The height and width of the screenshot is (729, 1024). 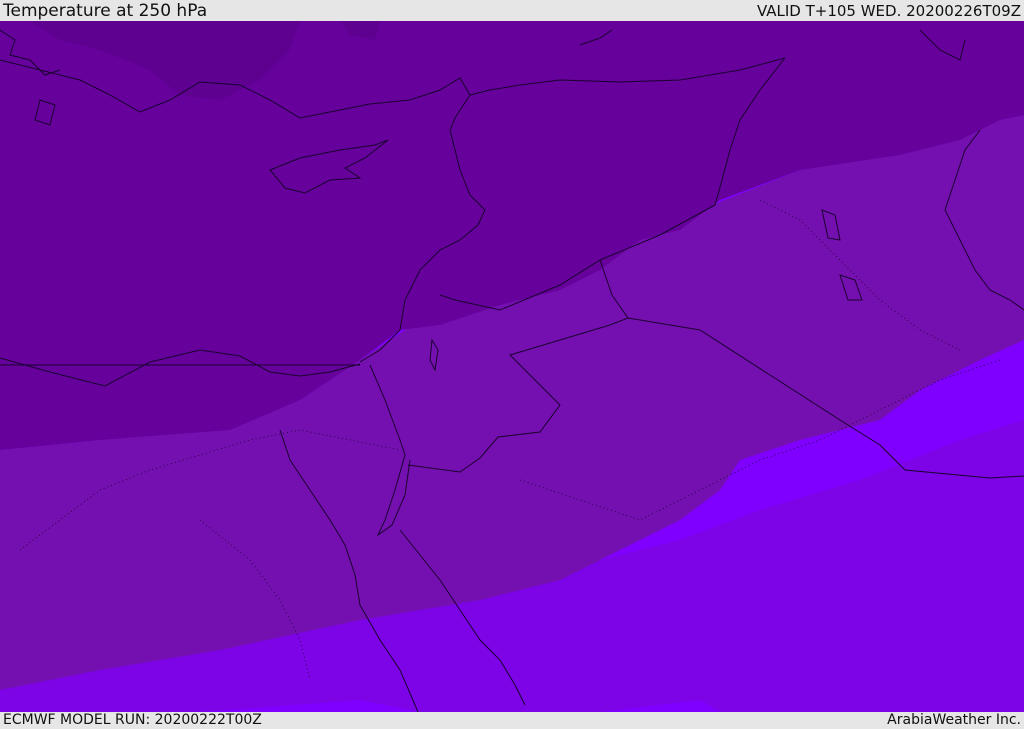 What do you see at coordinates (888, 11) in the screenshot?
I see `valid-time: VALID T+105 WED. 20200226T09Z` at bounding box center [888, 11].